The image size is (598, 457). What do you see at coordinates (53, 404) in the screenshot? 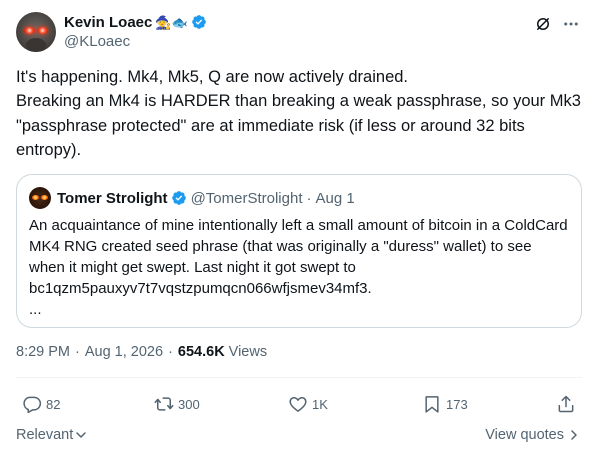
I see `reply-count: 82` at bounding box center [53, 404].